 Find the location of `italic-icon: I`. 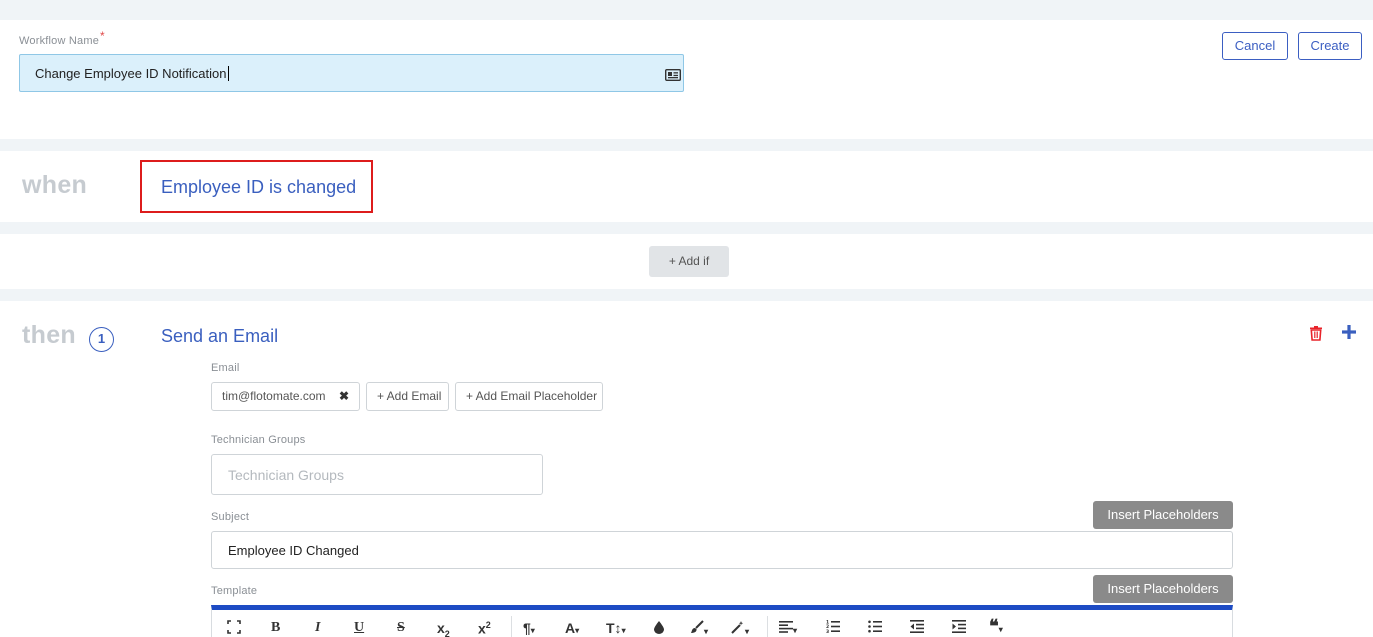

italic-icon: I is located at coordinates (317, 628).